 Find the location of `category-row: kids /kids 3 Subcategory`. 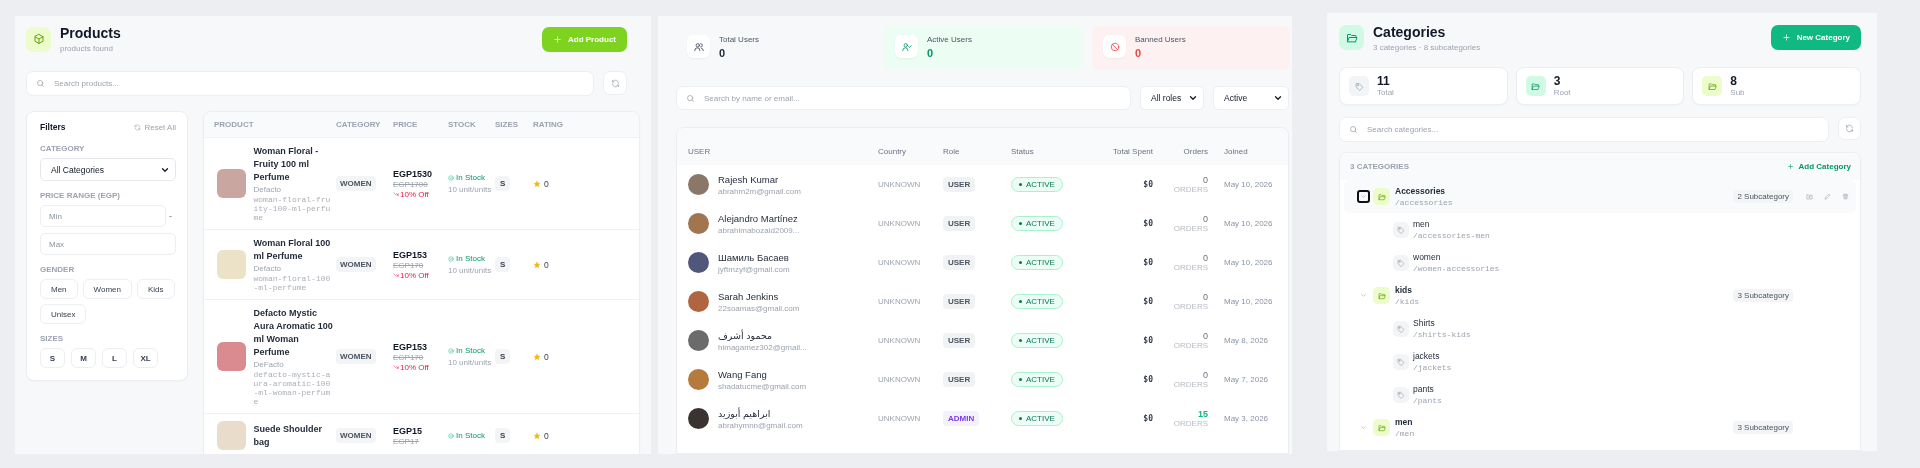

category-row: kids /kids 3 Subcategory is located at coordinates (1600, 295).